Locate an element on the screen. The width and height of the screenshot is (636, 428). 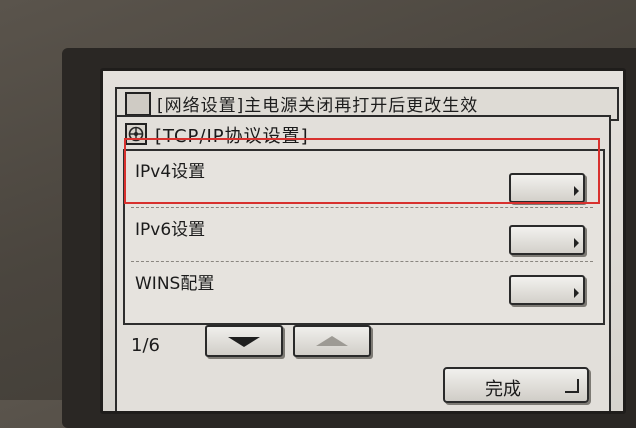
list-item-label: IPv6设置 is located at coordinates (170, 230).